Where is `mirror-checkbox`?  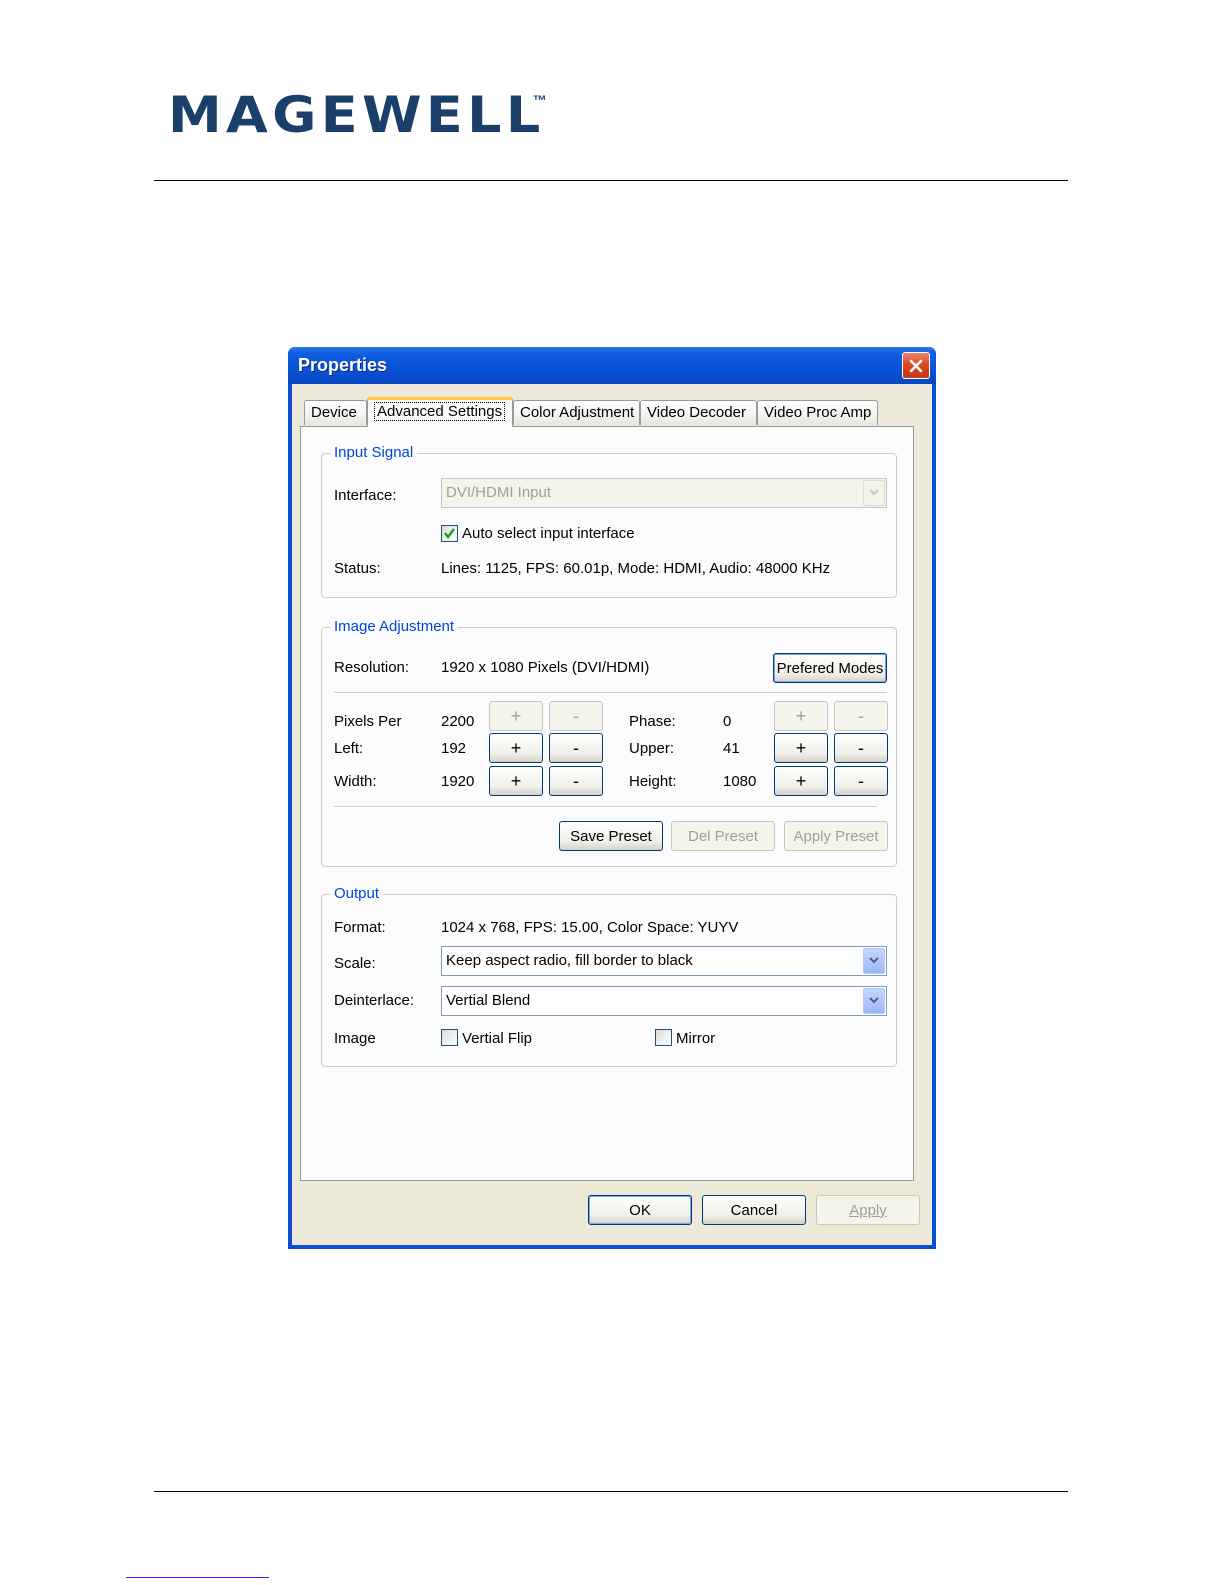
mirror-checkbox is located at coordinates (663, 1037).